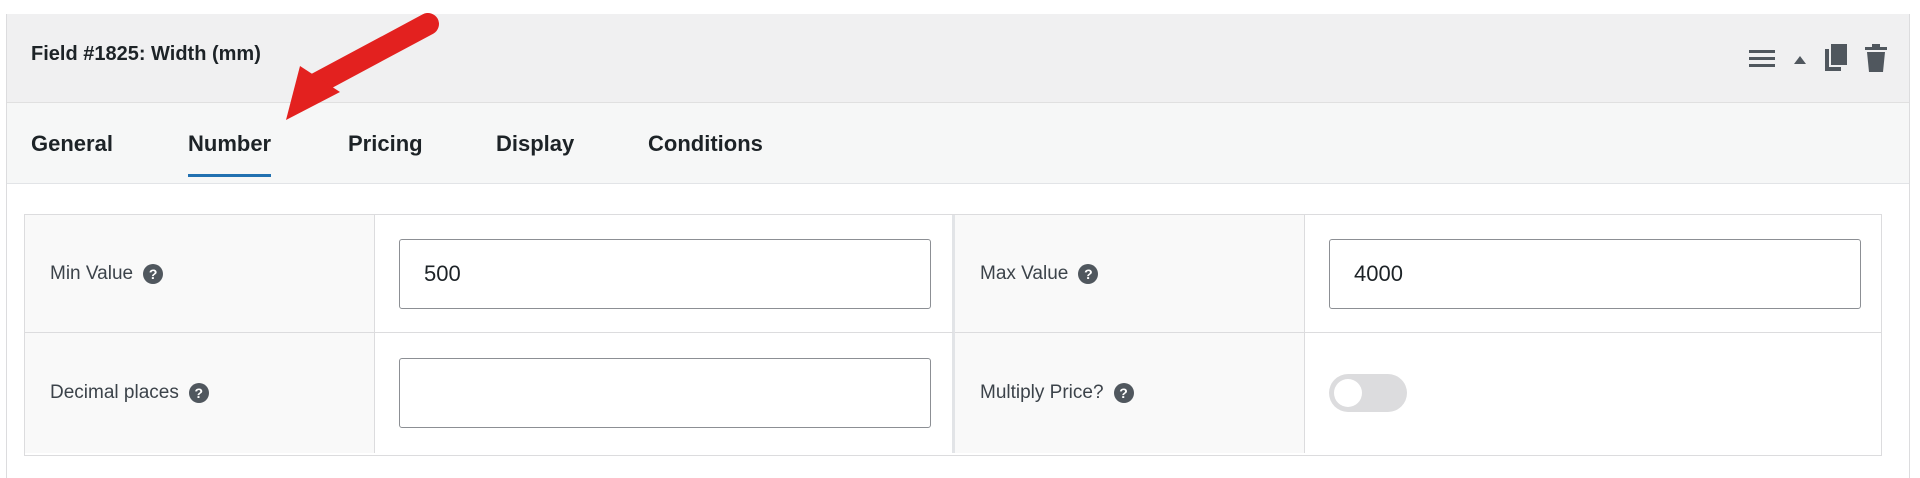 The width and height of the screenshot is (1920, 478). I want to click on trash-icon, so click(1876, 60).